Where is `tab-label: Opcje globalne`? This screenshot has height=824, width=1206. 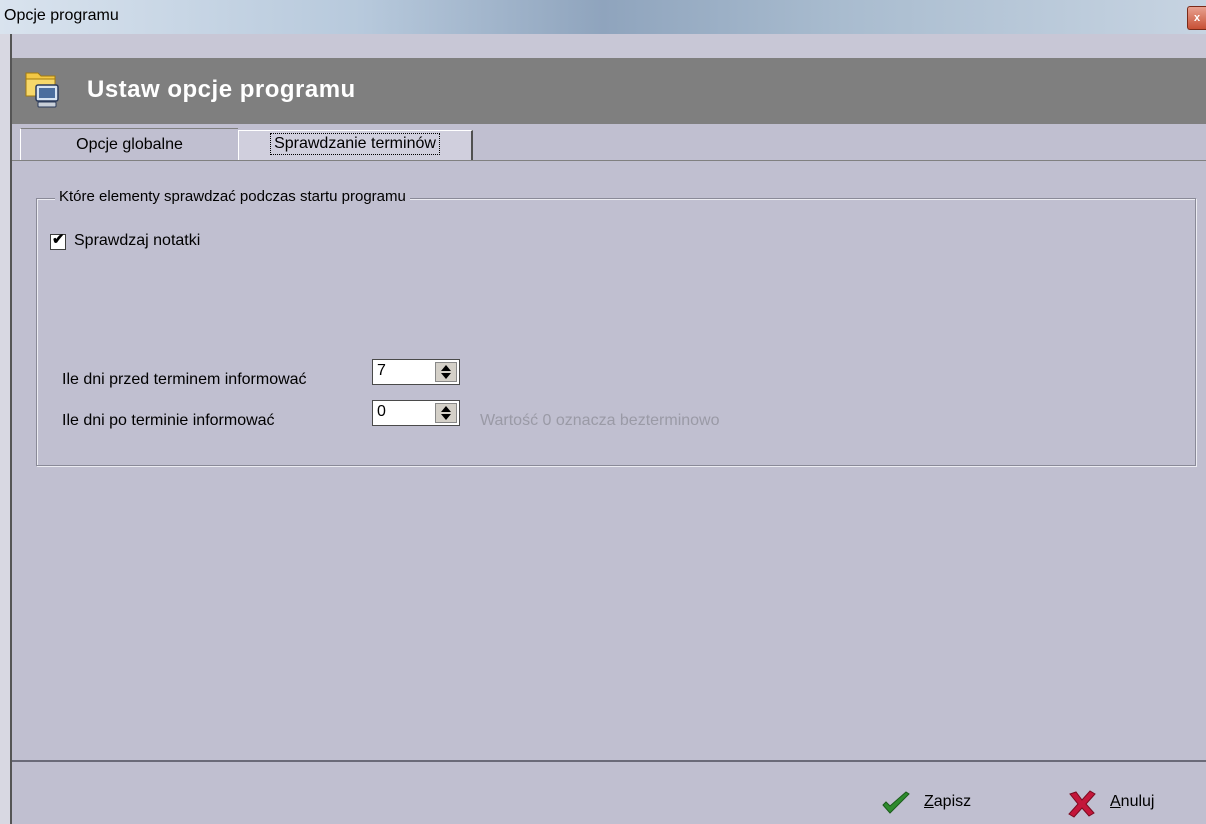
tab-label: Opcje globalne is located at coordinates (129, 144).